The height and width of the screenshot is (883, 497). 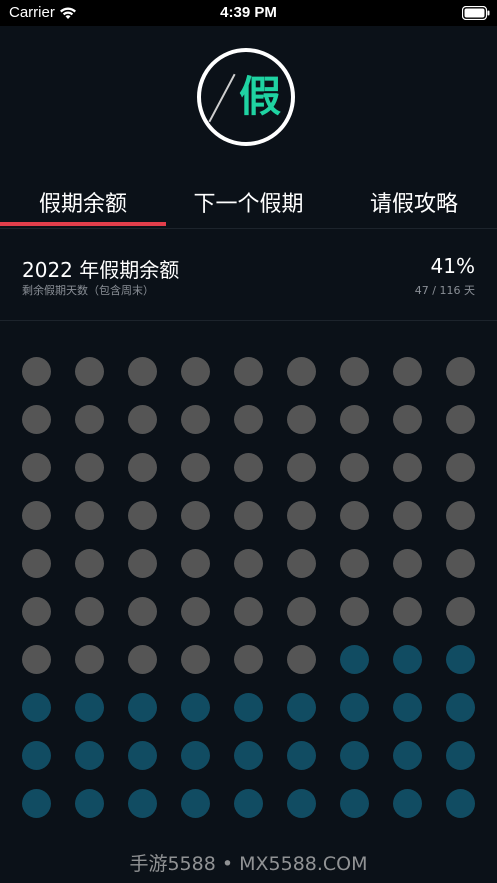 I want to click on watermark: 手游5588 • MX5588.COM, so click(x=248, y=864).